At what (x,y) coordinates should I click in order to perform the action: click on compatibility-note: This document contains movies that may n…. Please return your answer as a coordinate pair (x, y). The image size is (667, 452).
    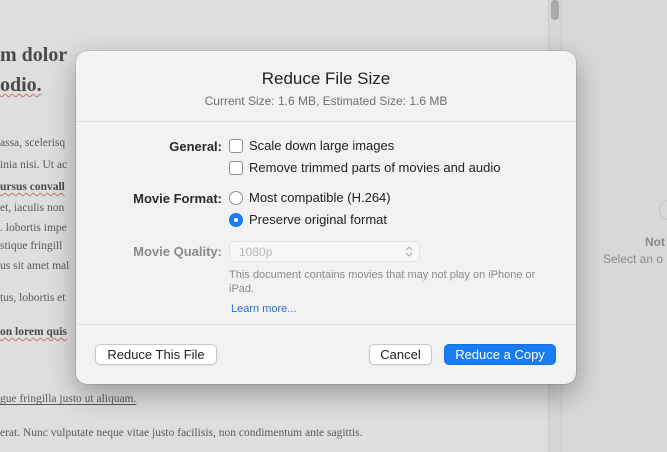
    Looking at the image, I should click on (382, 282).